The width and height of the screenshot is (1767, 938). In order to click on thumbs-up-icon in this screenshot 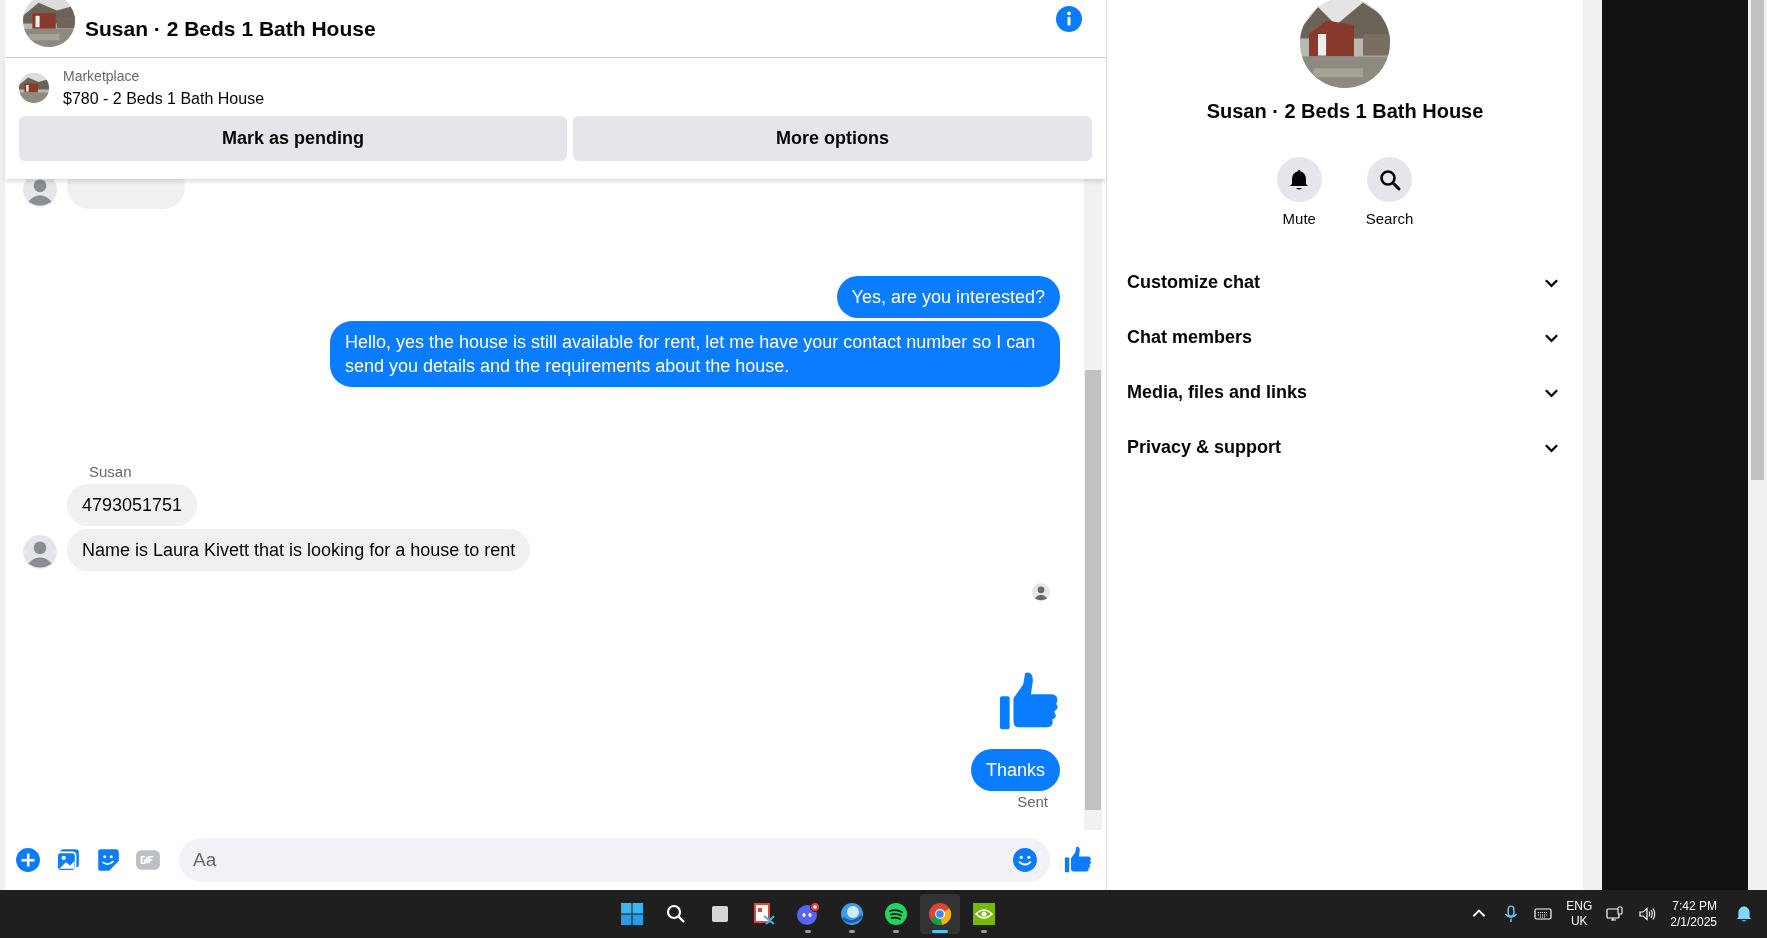, I will do `click(1078, 860)`.